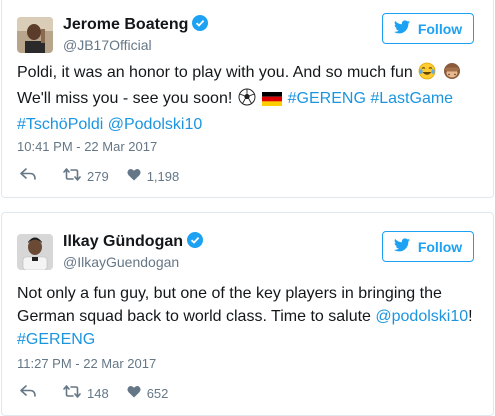 The width and height of the screenshot is (495, 416). What do you see at coordinates (86, 363) in the screenshot?
I see `tweet-timestamp: 11:27 PM - 22 Mar 2017` at bounding box center [86, 363].